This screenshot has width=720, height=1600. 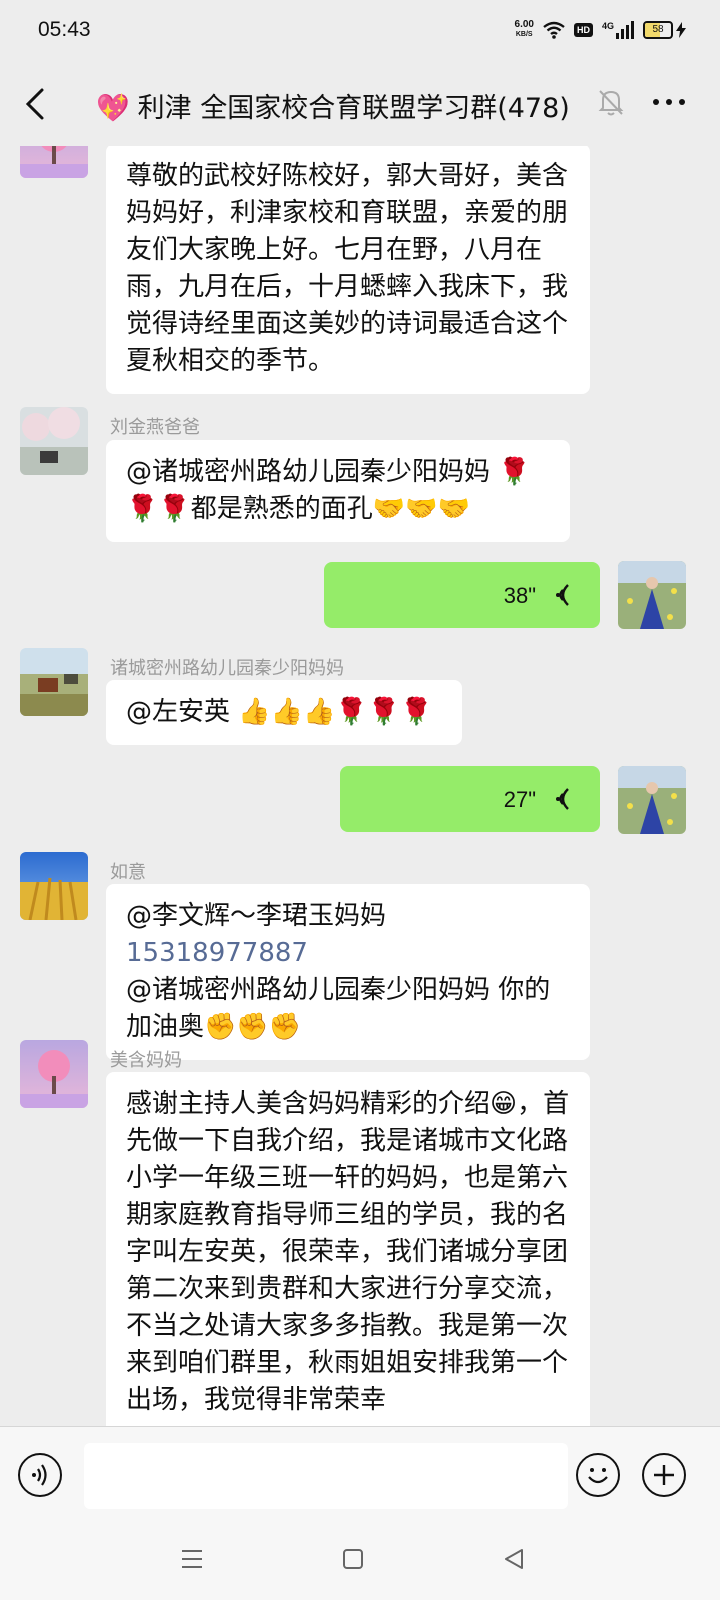 What do you see at coordinates (664, 30) in the screenshot?
I see `battery-icon: 58` at bounding box center [664, 30].